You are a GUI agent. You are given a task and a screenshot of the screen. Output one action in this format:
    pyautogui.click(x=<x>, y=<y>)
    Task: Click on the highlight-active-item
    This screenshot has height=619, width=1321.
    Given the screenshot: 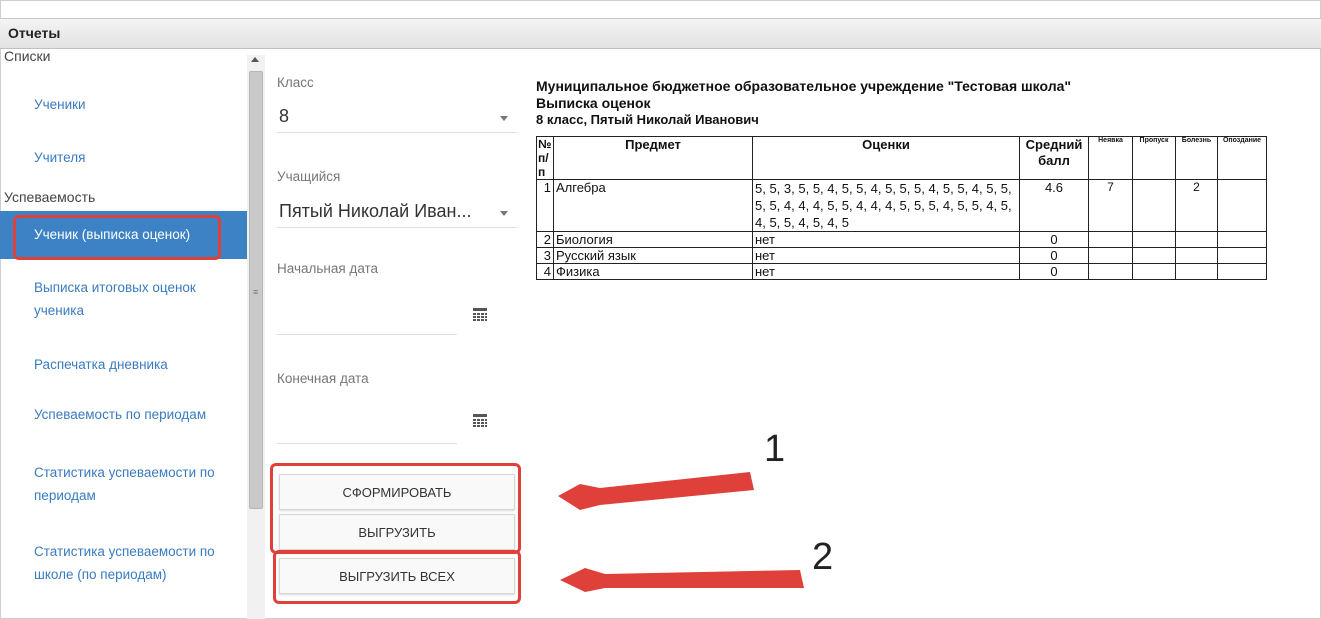 What is the action you would take?
    pyautogui.click(x=117, y=237)
    